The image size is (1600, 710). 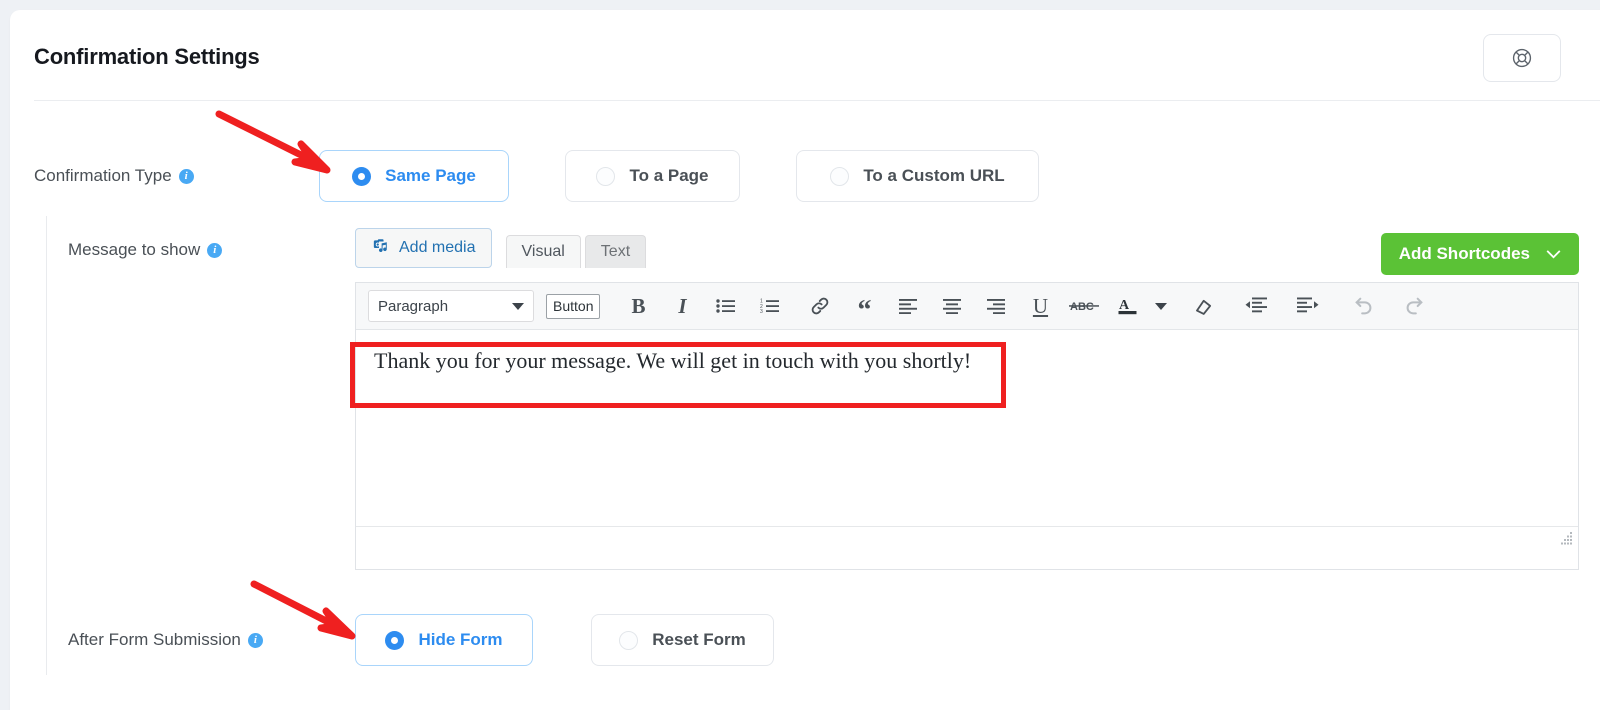 What do you see at coordinates (501, 248) in the screenshot?
I see `editor-tabs-bar: Add media Visual Text` at bounding box center [501, 248].